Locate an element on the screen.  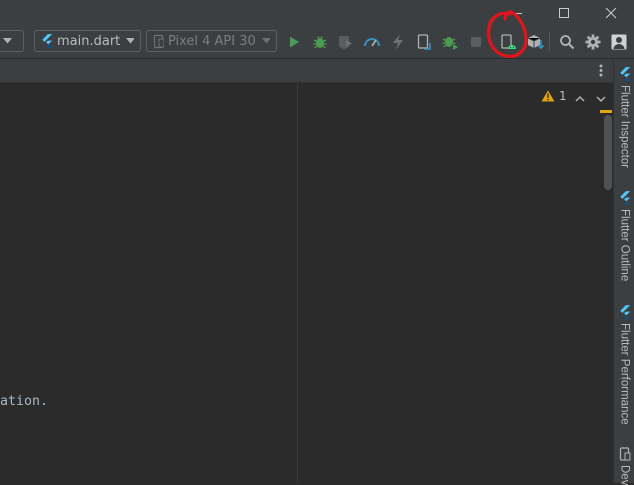
play-icon is located at coordinates (294, 42).